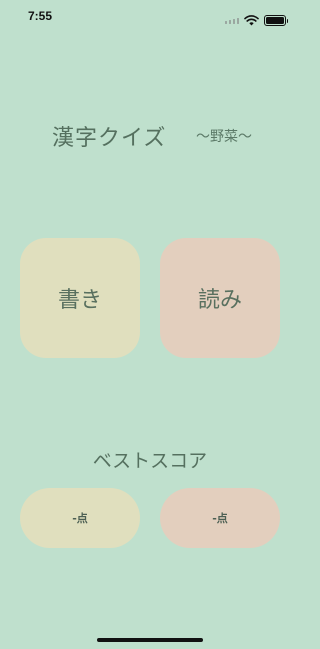  I want to click on app-subtitle: 〜野菜〜, so click(224, 137).